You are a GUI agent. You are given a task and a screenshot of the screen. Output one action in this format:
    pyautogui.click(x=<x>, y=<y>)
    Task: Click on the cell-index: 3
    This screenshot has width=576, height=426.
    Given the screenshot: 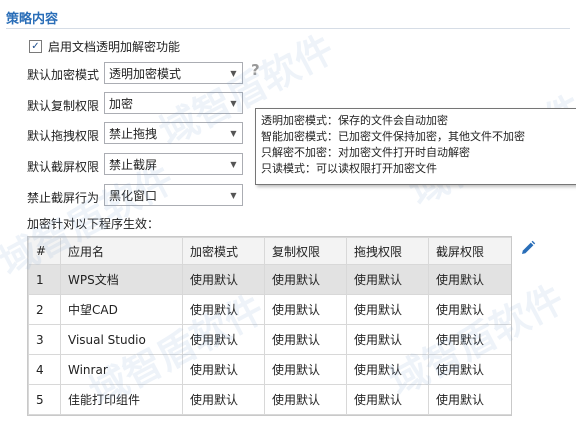 What is the action you would take?
    pyautogui.click(x=44, y=339)
    